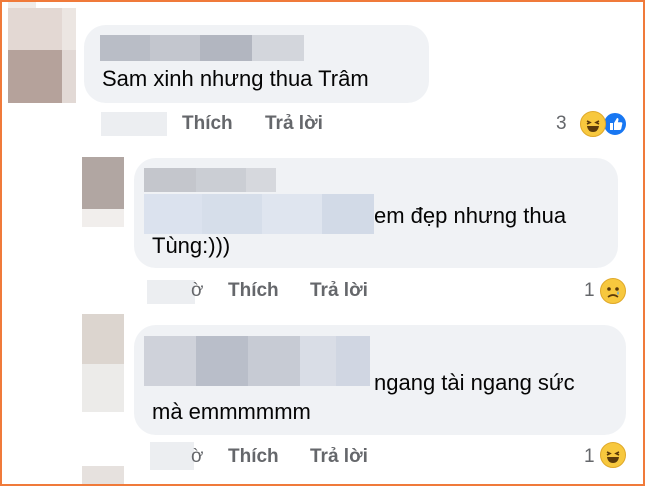  Describe the element at coordinates (103, 476) in the screenshot. I see `next-avatar-partial` at that location.